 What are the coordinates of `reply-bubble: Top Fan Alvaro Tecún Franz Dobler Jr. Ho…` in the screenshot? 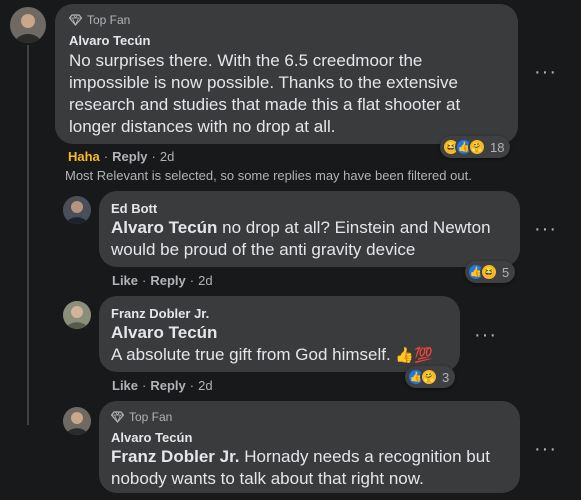 It's located at (309, 447).